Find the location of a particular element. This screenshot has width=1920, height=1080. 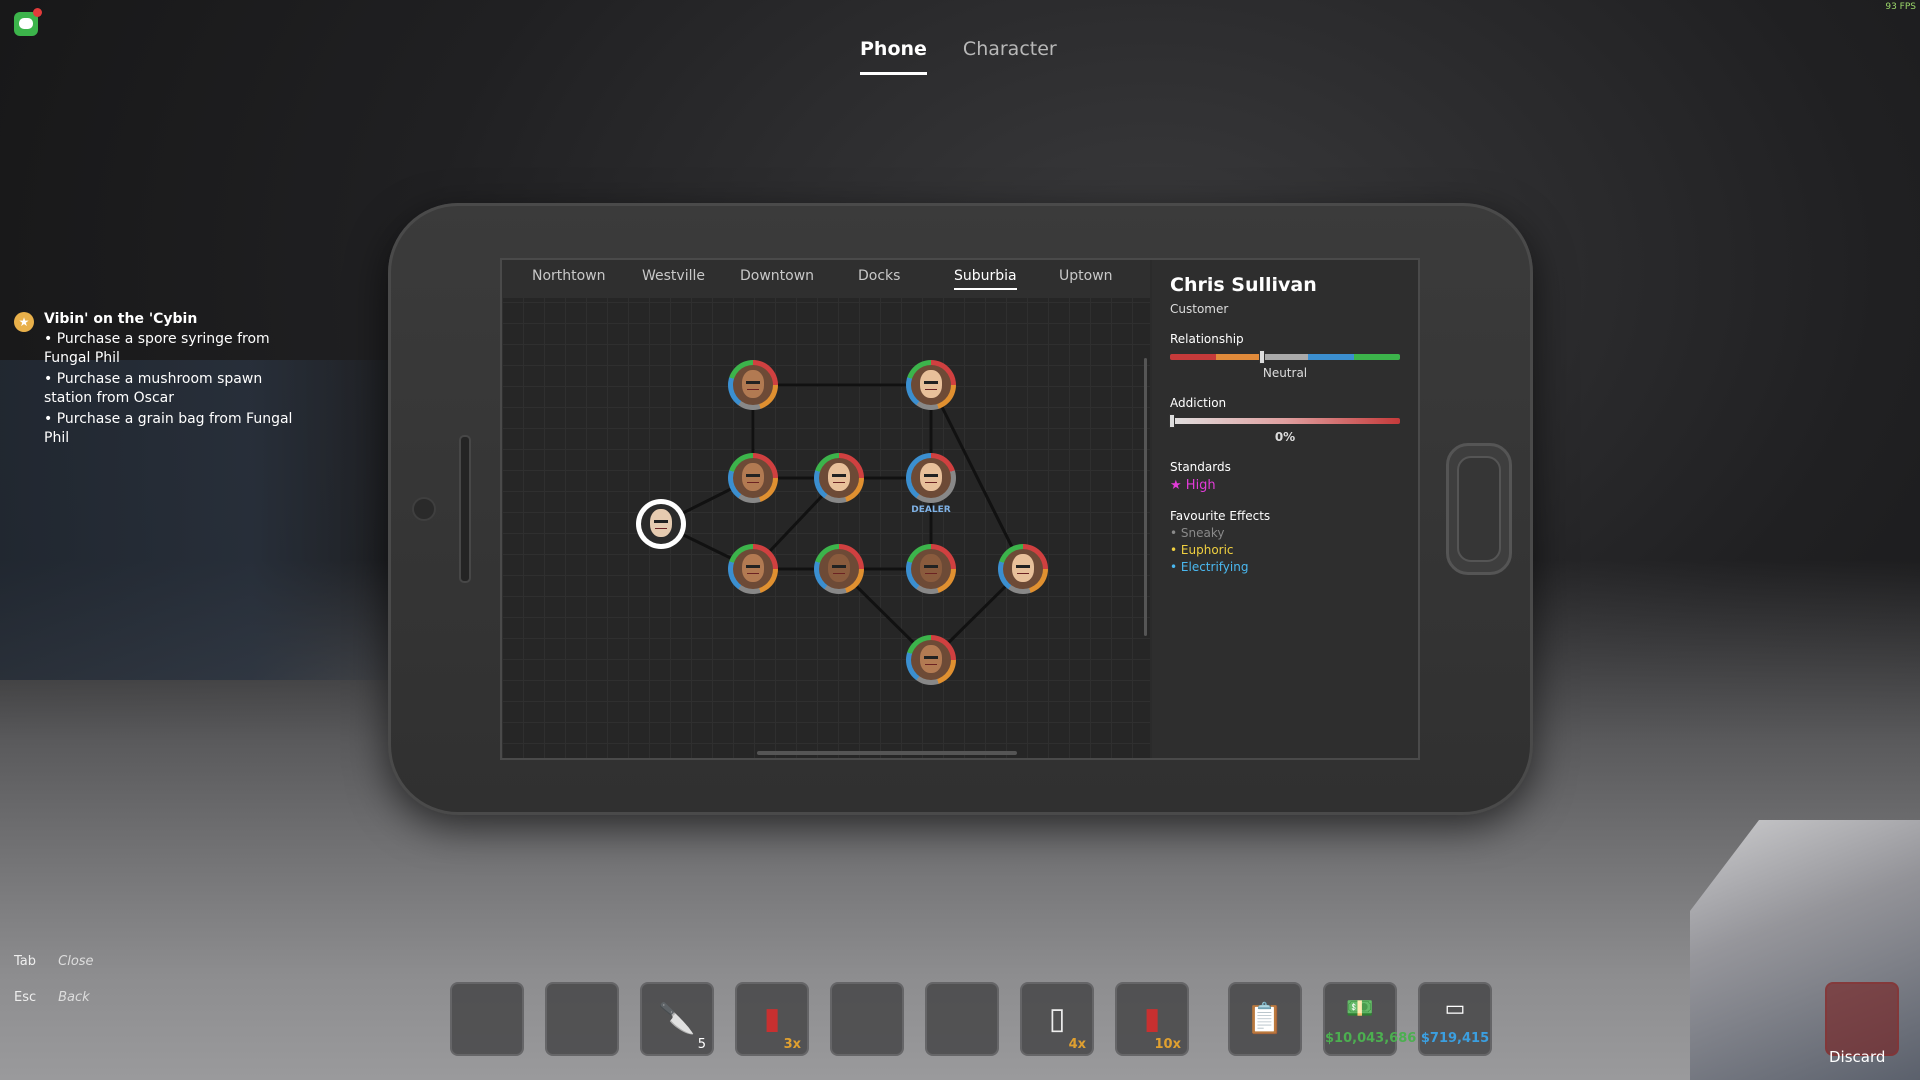

relationship-label: Relationship is located at coordinates (1207, 339).